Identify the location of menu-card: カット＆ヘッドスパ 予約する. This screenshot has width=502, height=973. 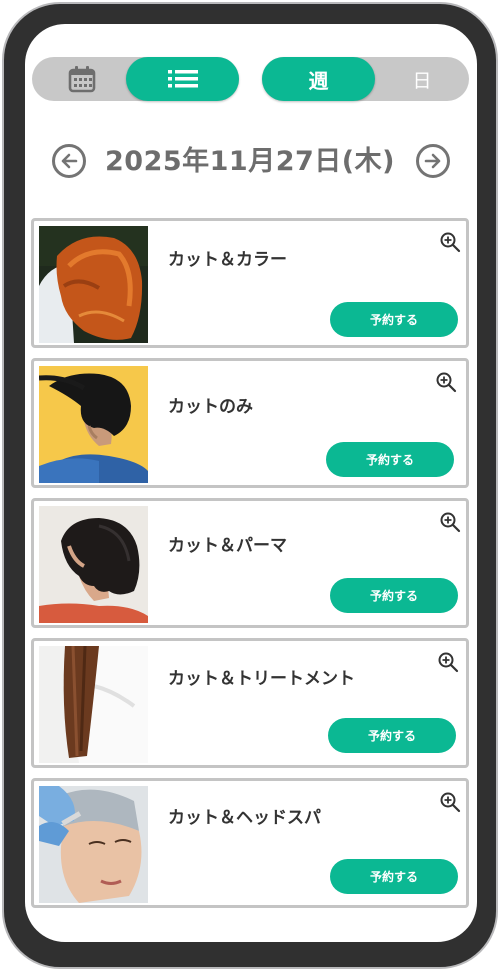
(250, 843).